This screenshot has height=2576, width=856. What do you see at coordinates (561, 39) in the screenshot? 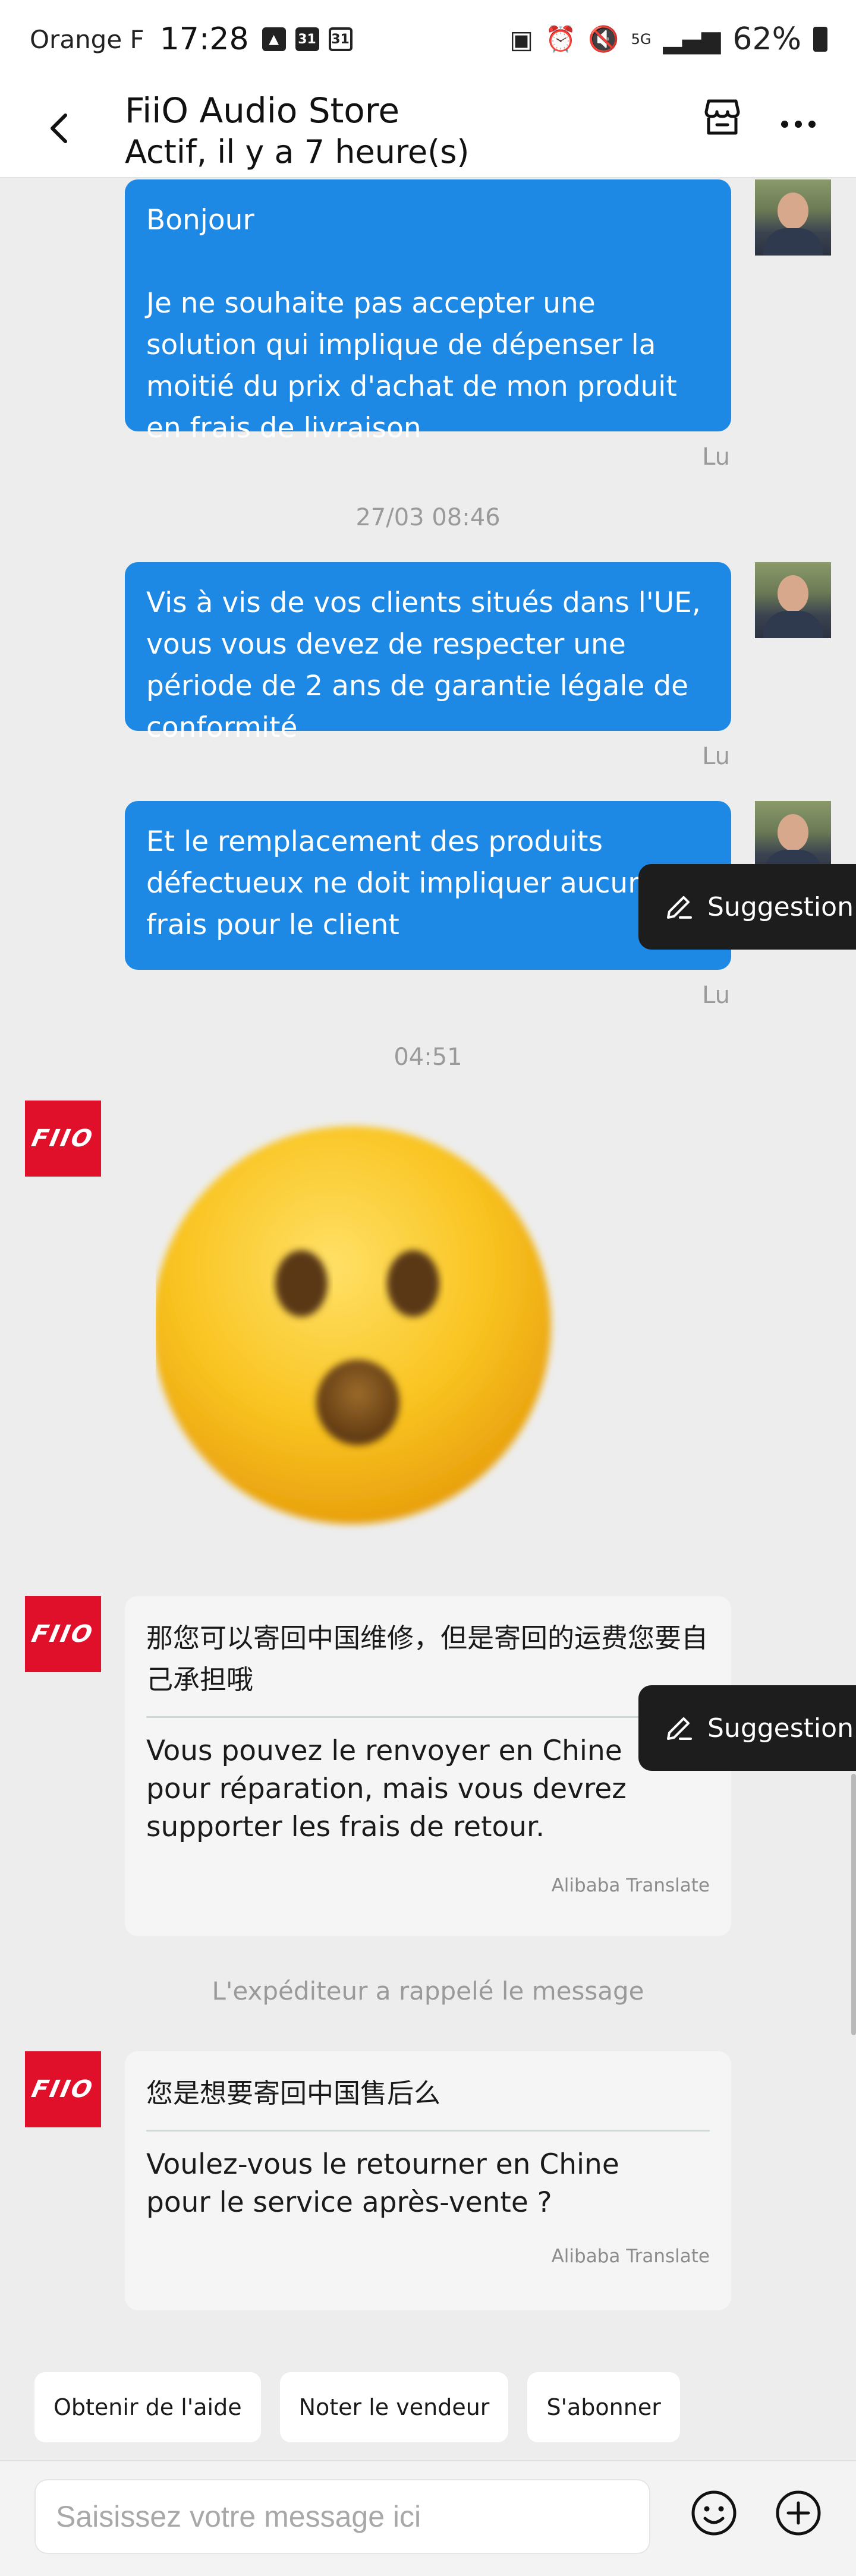
I see `alarm-icon: ⏰` at bounding box center [561, 39].